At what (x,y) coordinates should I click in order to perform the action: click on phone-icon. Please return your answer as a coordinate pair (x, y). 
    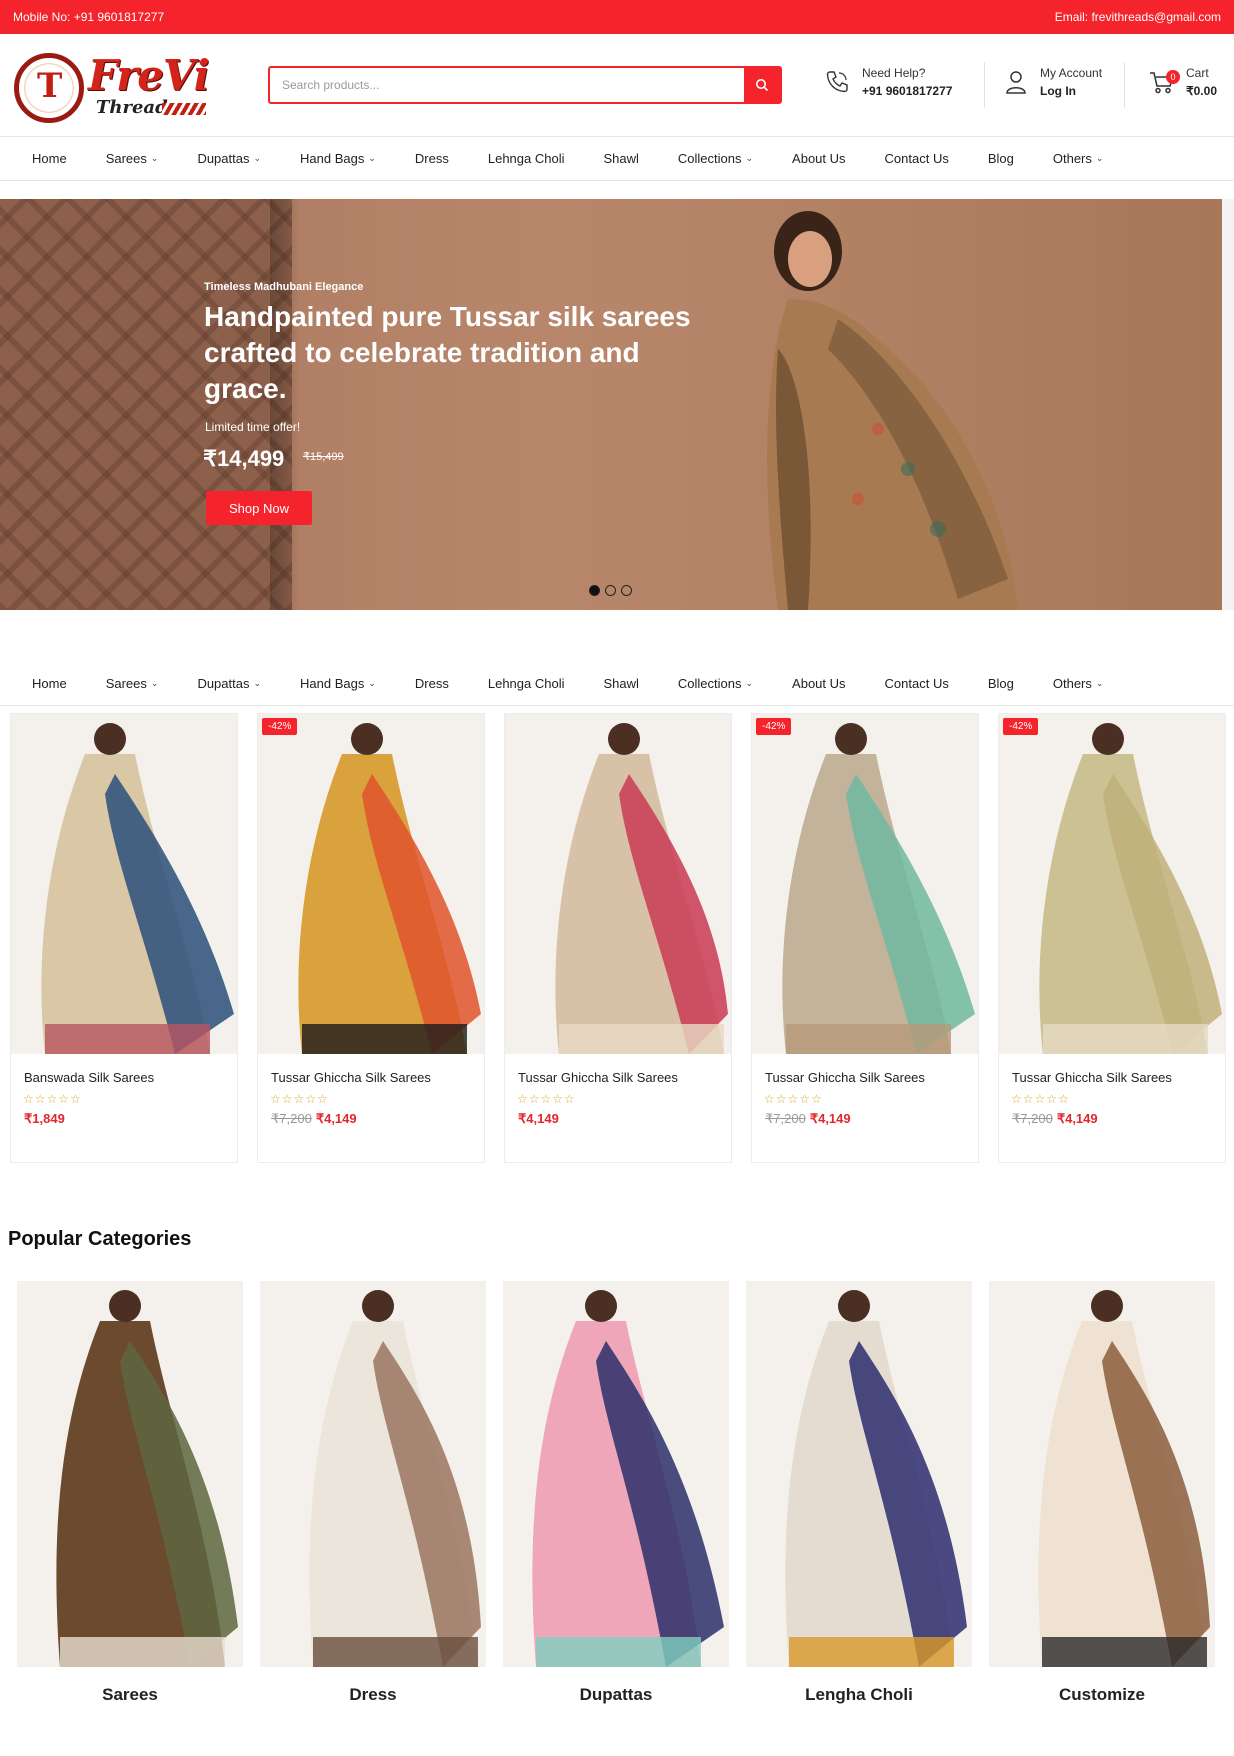
    Looking at the image, I should click on (837, 82).